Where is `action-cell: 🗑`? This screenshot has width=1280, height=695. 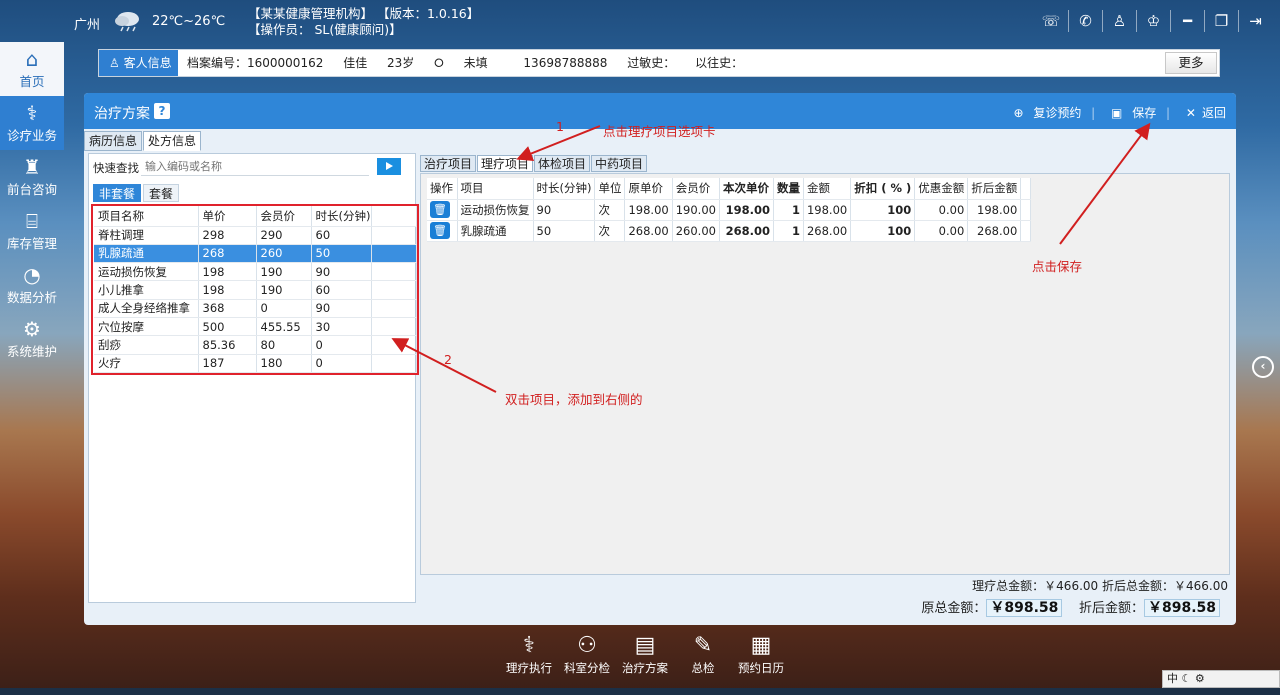
action-cell: 🗑 is located at coordinates (442, 231).